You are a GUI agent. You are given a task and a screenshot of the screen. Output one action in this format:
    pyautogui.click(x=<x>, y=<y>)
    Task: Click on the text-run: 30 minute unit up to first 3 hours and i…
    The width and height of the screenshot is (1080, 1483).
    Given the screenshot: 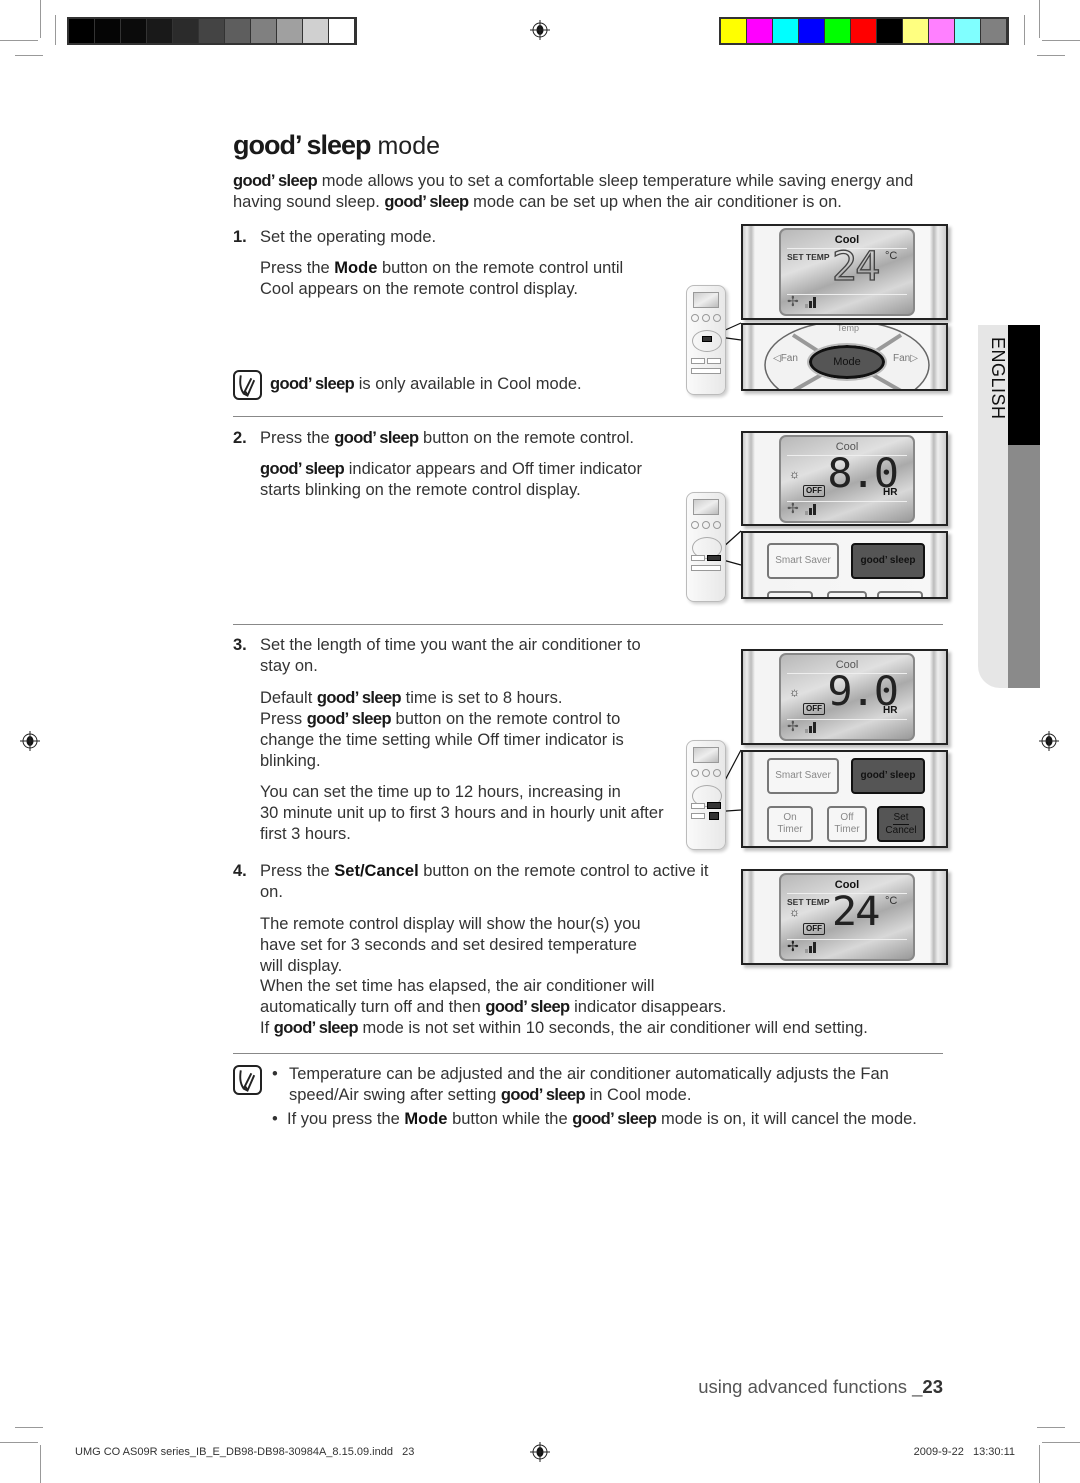 What is the action you would take?
    pyautogui.click(x=462, y=812)
    